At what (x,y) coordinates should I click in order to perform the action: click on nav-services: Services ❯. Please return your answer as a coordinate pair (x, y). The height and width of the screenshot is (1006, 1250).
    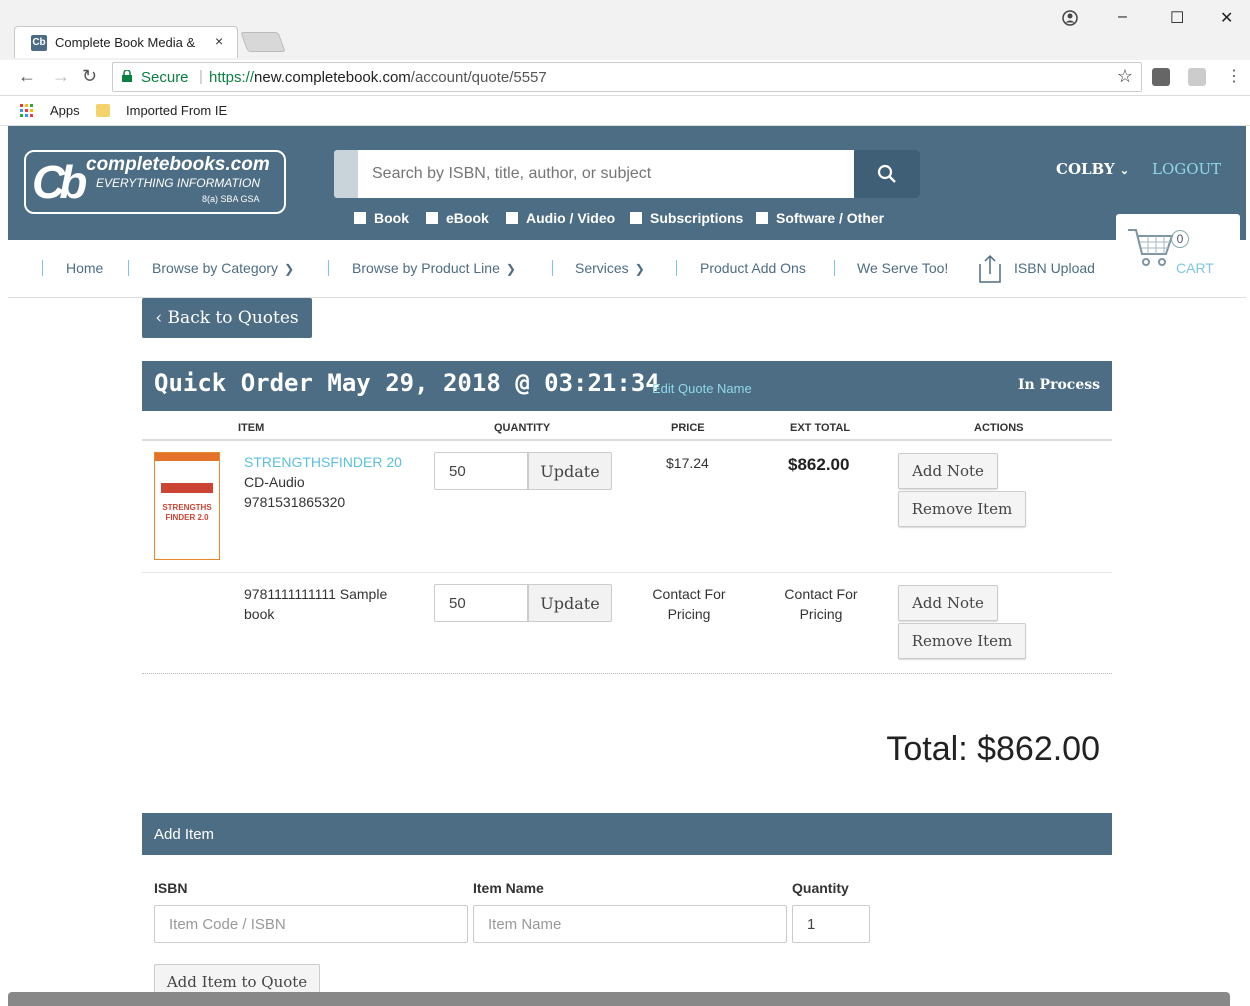
    Looking at the image, I should click on (610, 268).